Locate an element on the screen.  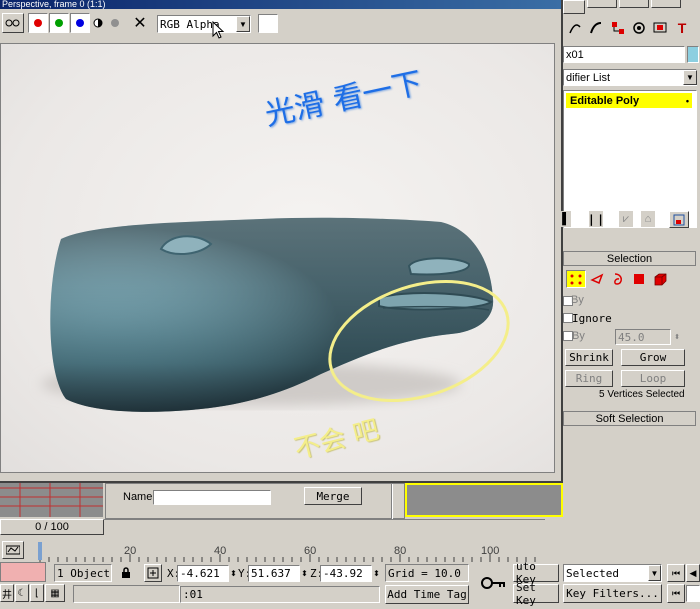
object-color-swatch is located at coordinates (693, 54).